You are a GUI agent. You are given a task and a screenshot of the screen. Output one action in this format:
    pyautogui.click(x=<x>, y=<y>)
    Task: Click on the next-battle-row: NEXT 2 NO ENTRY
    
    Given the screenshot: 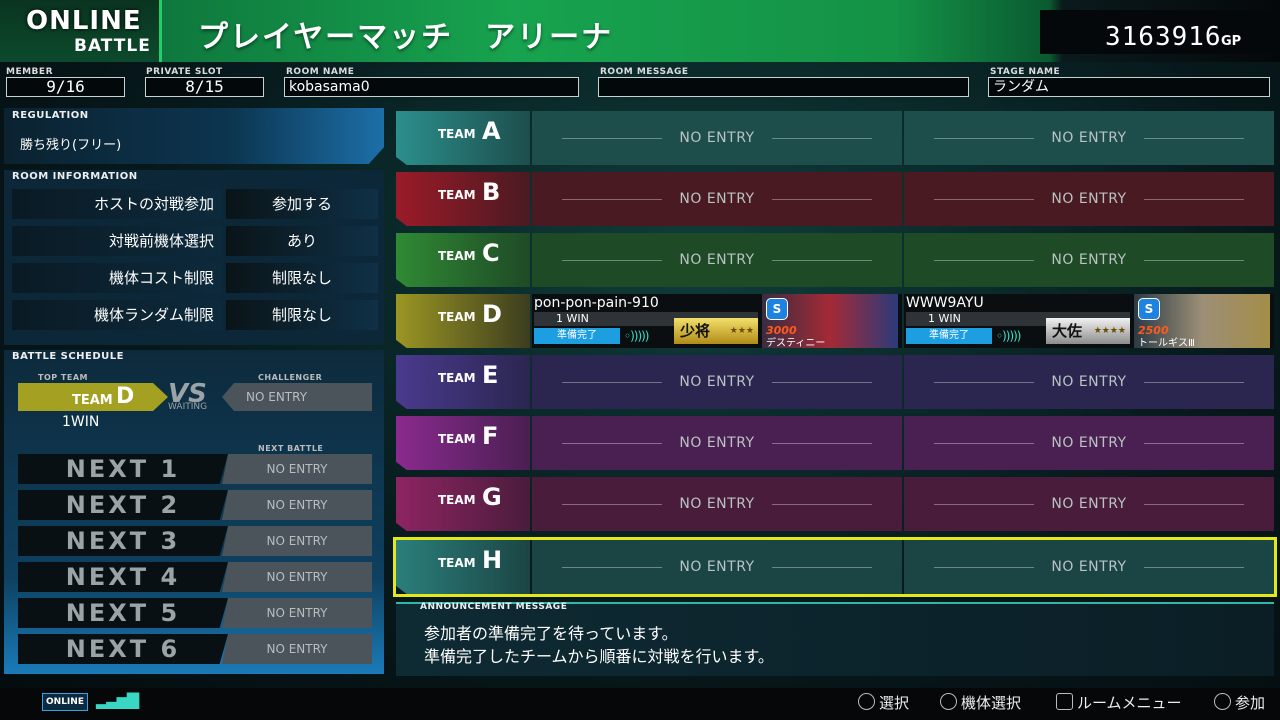 What is the action you would take?
    pyautogui.click(x=195, y=505)
    